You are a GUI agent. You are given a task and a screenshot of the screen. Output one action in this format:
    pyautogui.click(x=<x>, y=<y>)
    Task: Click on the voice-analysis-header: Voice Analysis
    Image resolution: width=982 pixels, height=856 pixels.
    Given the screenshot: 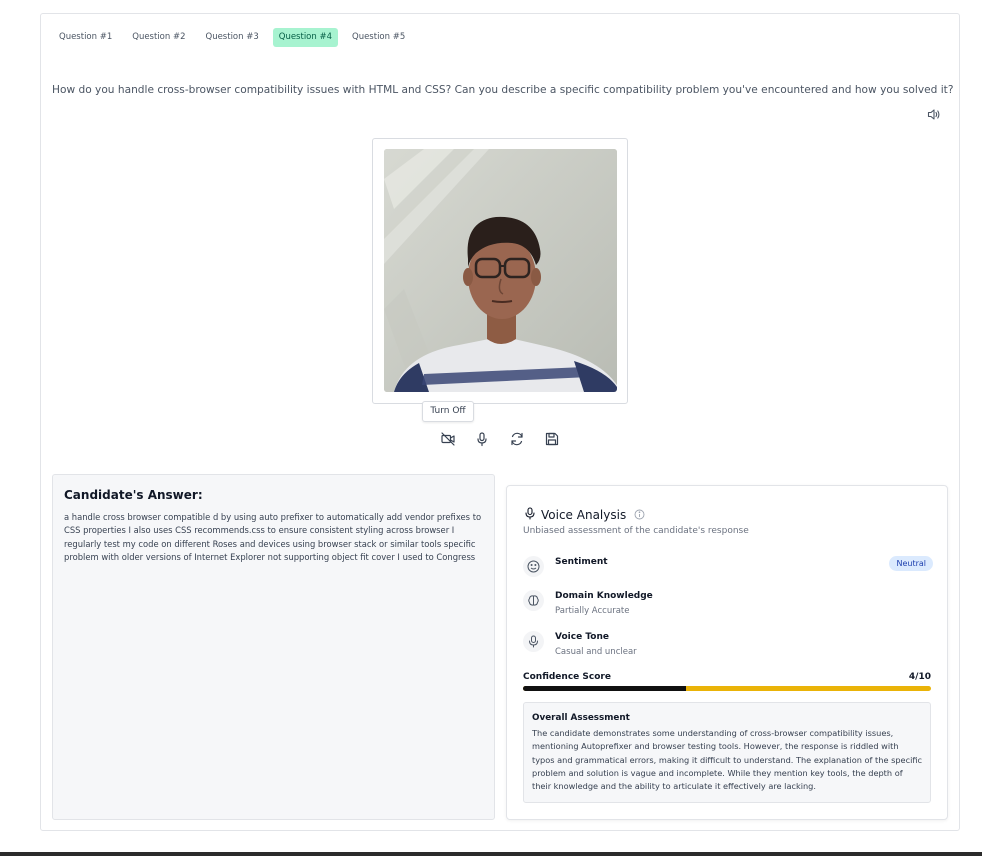 What is the action you would take?
    pyautogui.click(x=584, y=514)
    